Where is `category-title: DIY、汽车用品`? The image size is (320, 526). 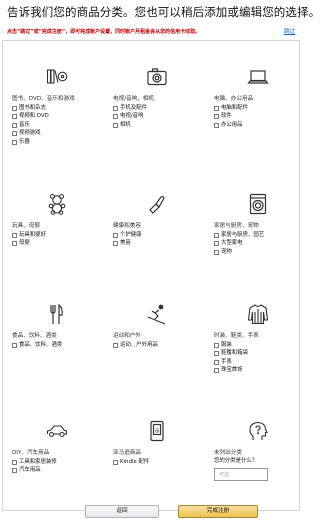 category-title: DIY、汽车用品 is located at coordinates (31, 453).